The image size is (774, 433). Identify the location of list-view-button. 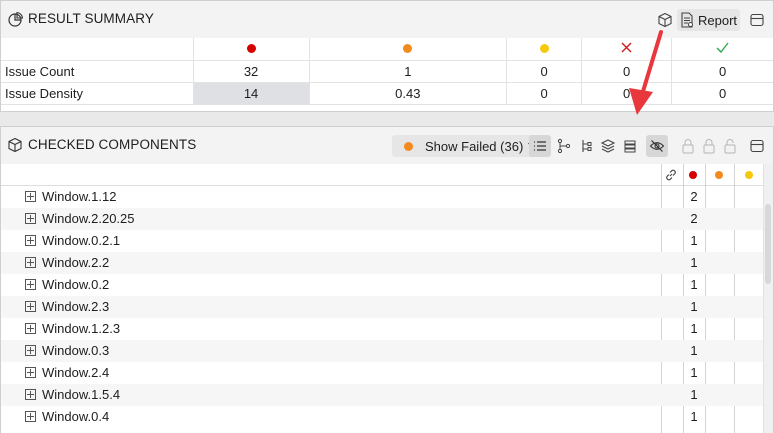
(540, 146).